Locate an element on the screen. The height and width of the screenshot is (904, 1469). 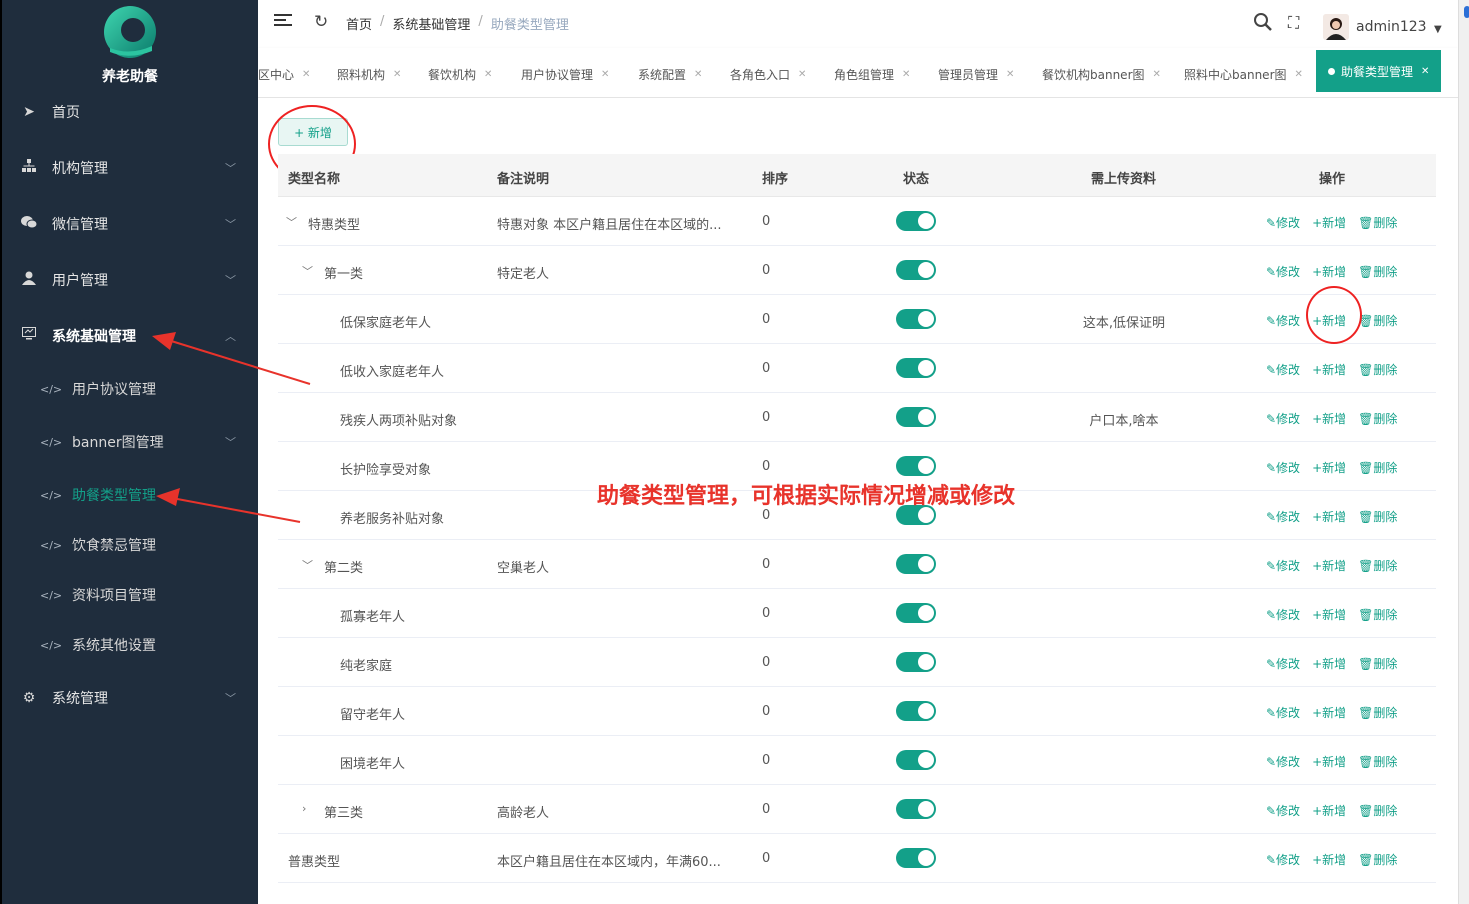
fullscreen-icon: ⛶ is located at coordinates (1293, 23).